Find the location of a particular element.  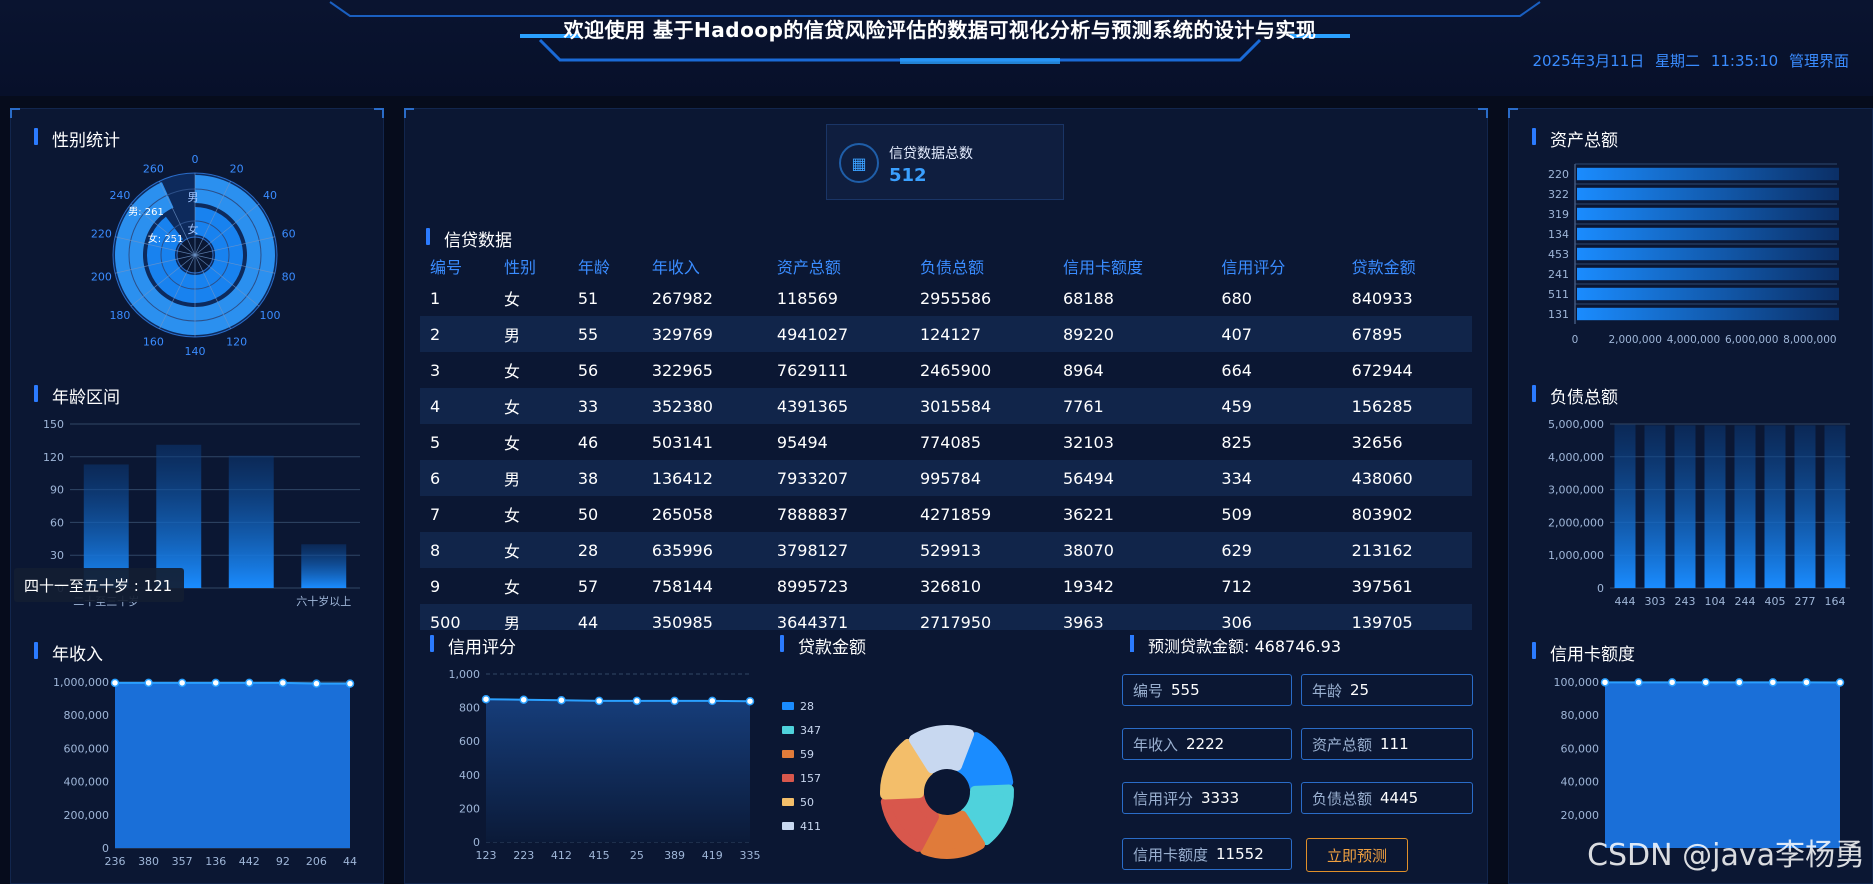

column-header: 年龄 is located at coordinates (605, 266).